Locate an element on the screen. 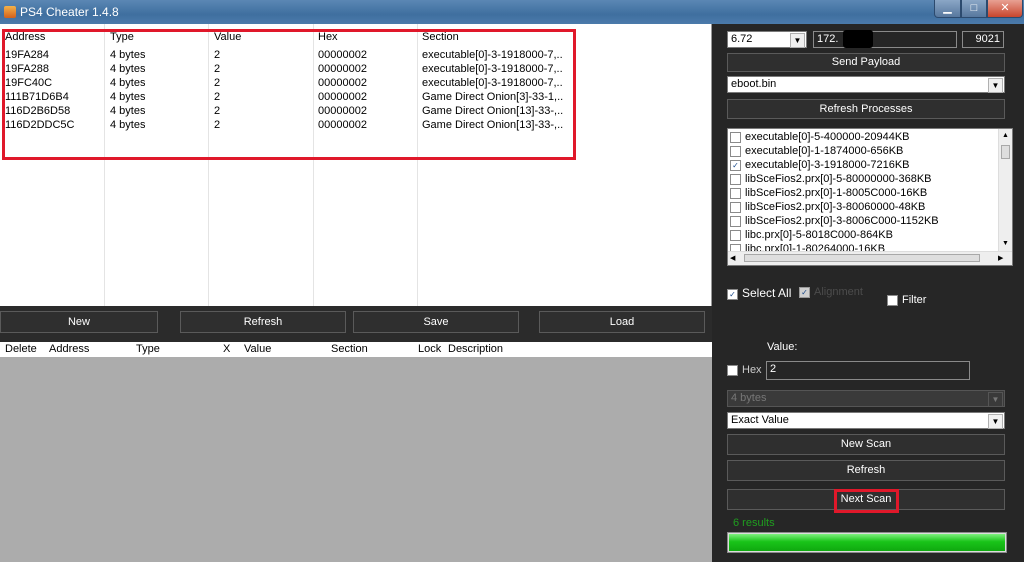  next-scan-highlight-box is located at coordinates (866, 501).